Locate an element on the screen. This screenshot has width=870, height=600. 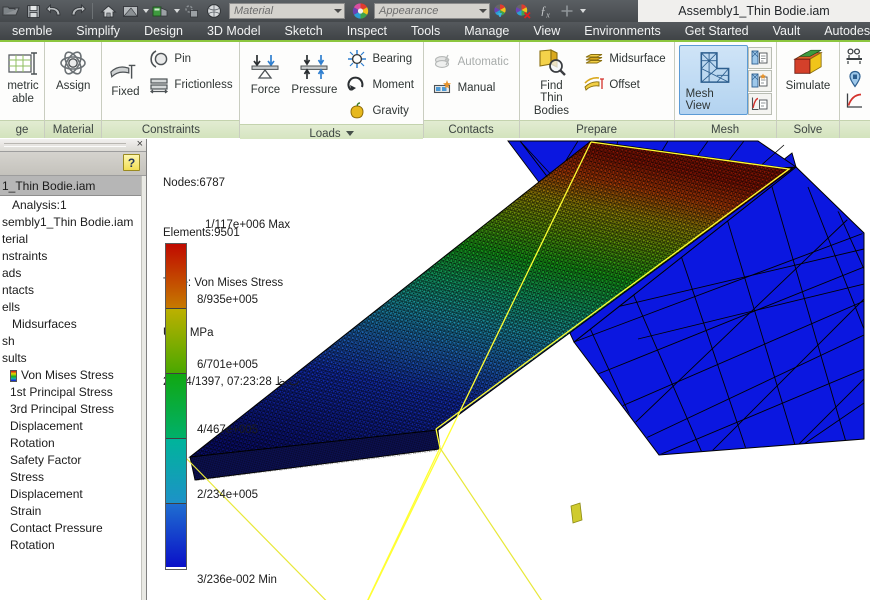
material-combo: Material is located at coordinates (287, 11).